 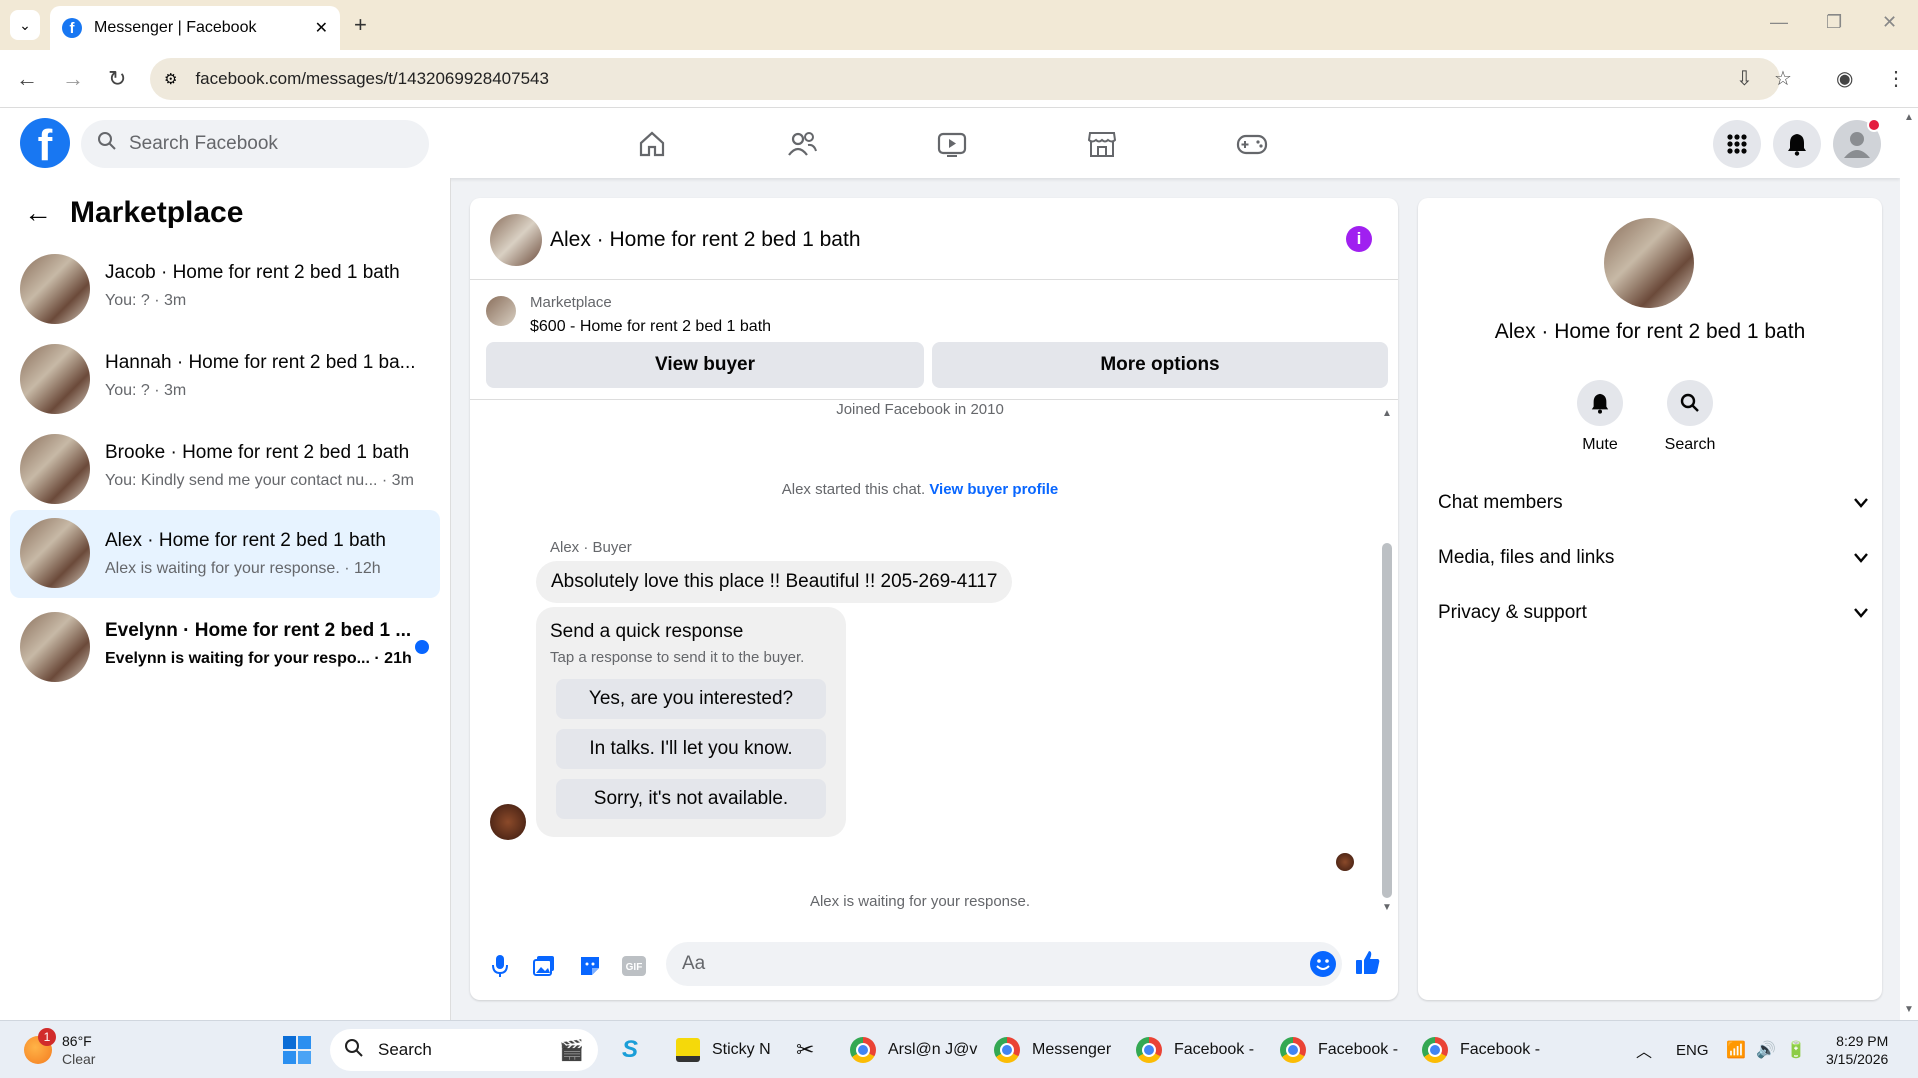 What do you see at coordinates (516, 240) in the screenshot?
I see `chat-avatar` at bounding box center [516, 240].